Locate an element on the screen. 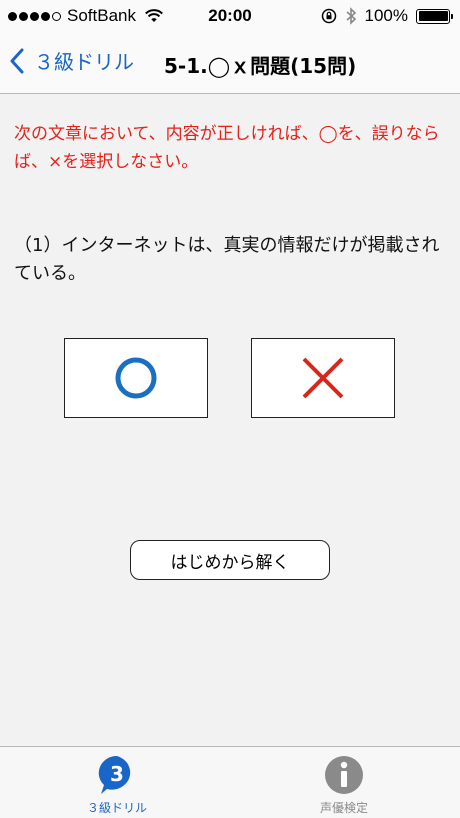 The image size is (460, 818). question-text: （1）インターネットは、真実の情報だけが掲載されている。 is located at coordinates (227, 259).